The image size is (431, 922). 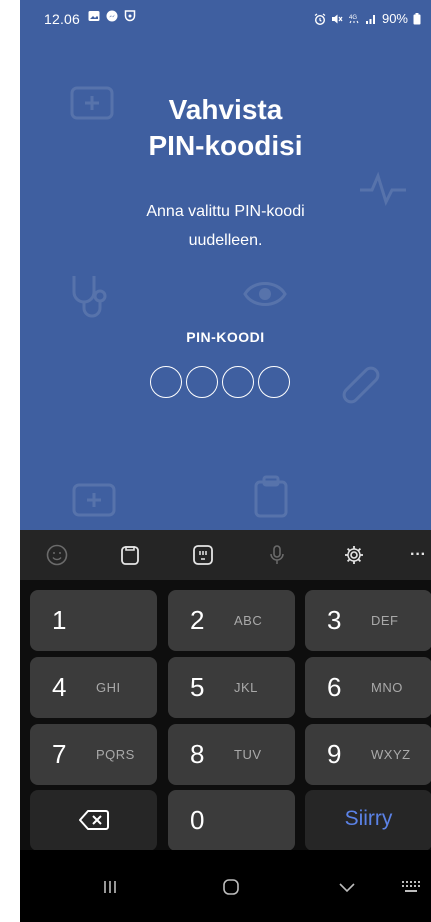 I want to click on battery-icon, so click(x=417, y=18).